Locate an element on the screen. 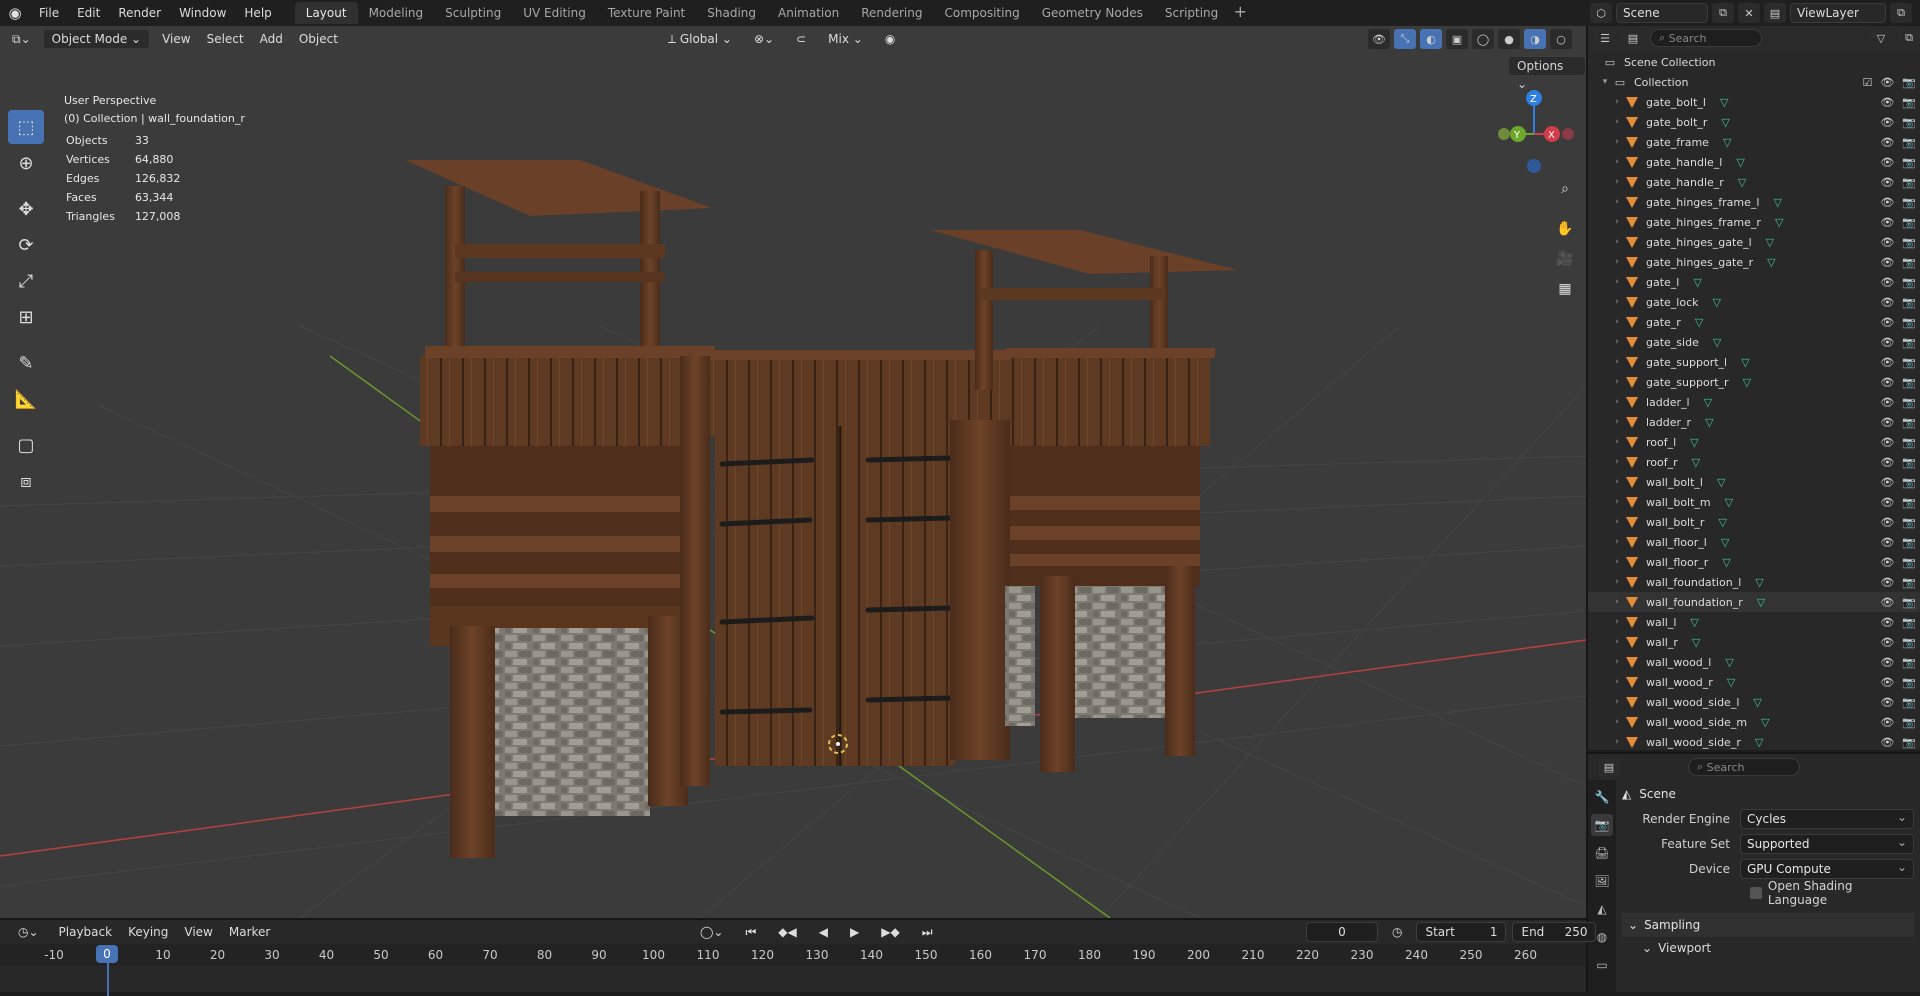 This screenshot has height=996, width=1920. overlay-toggle-icon: ◐ is located at coordinates (1431, 39).